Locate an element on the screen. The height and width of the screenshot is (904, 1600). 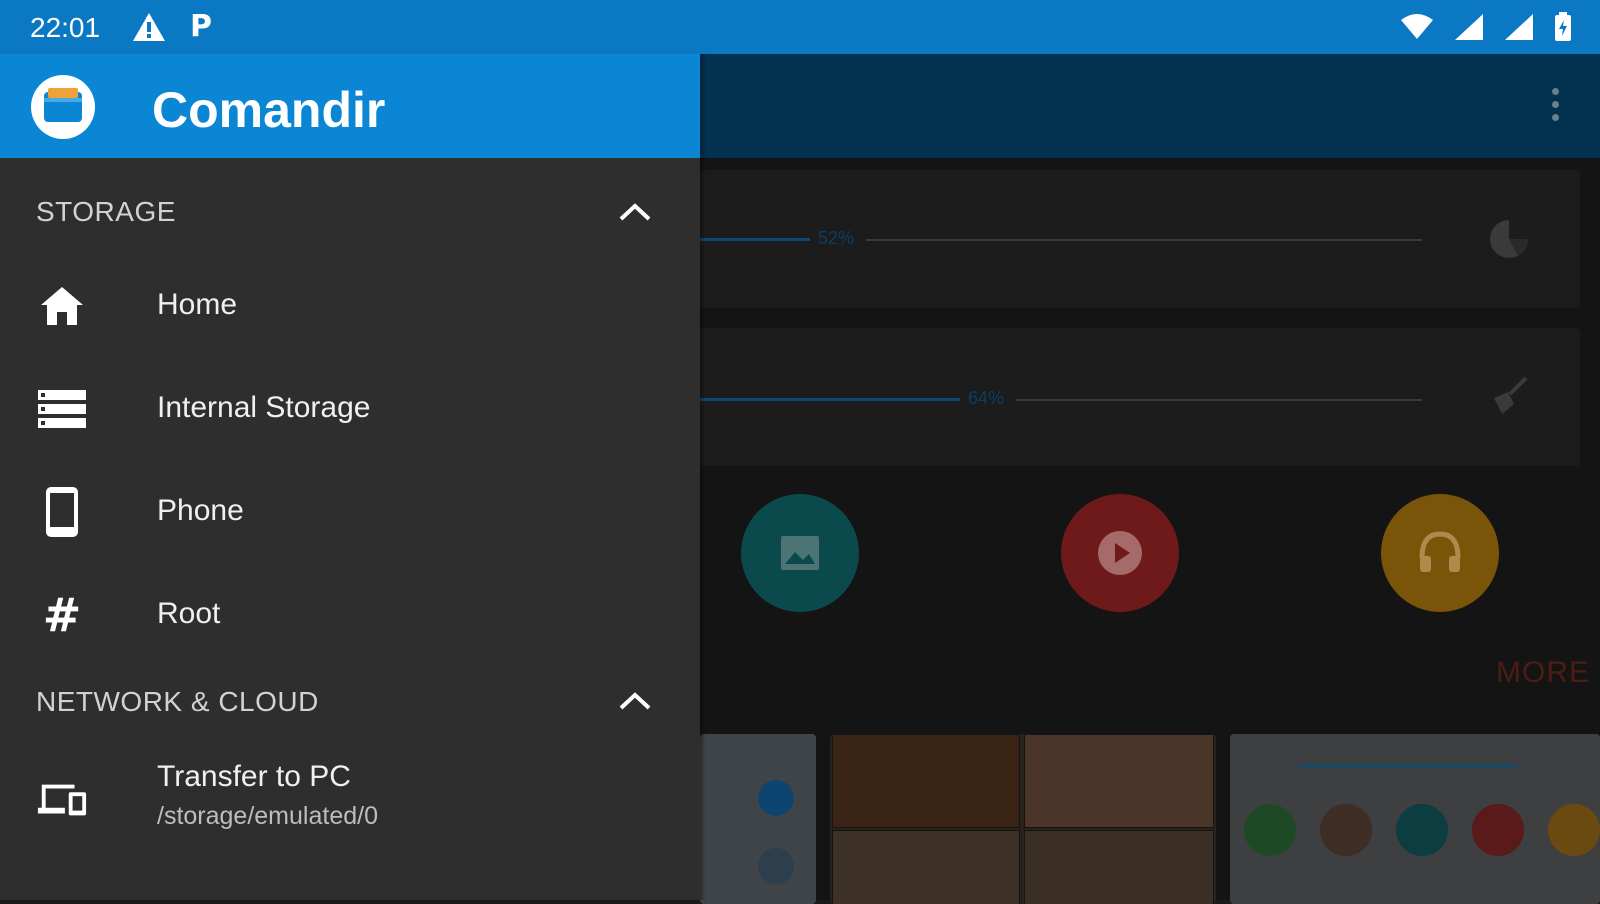
phone-icon is located at coordinates (62, 512).